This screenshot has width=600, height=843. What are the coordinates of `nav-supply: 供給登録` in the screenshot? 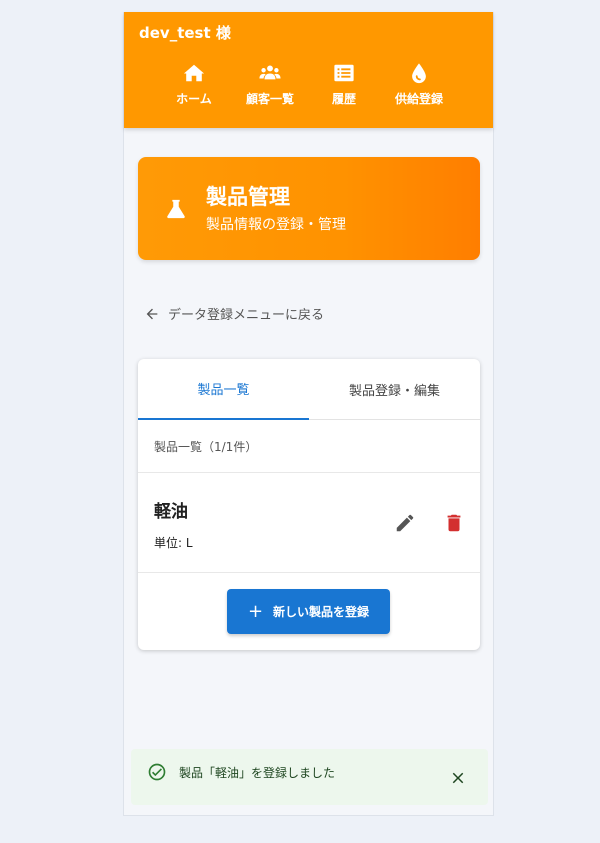 It's located at (419, 84).